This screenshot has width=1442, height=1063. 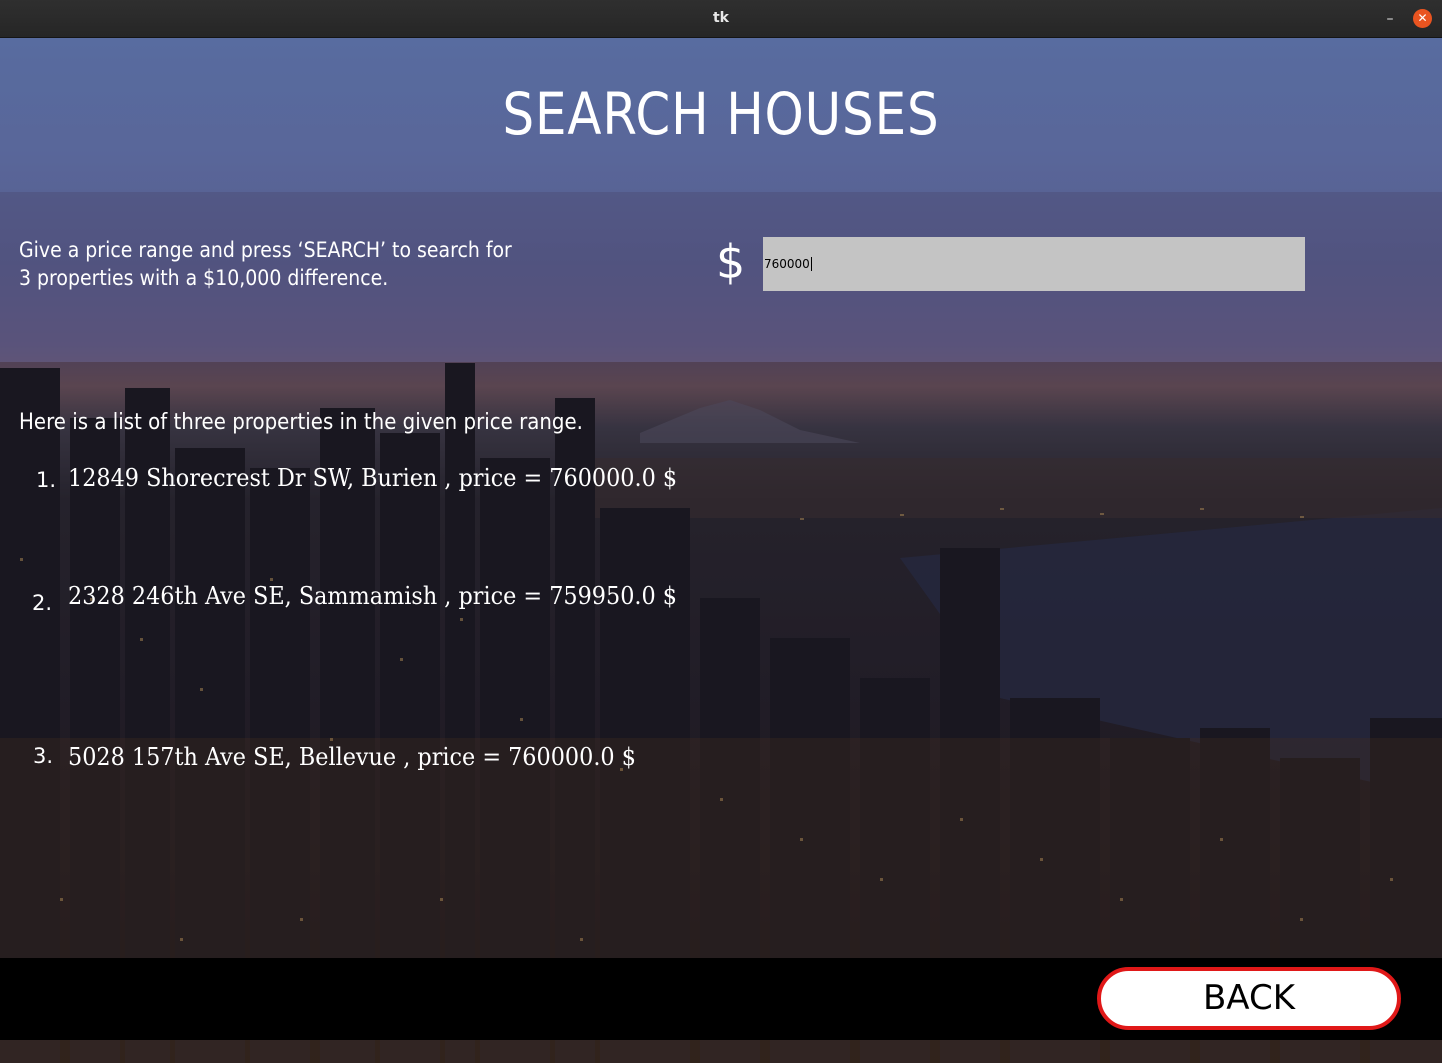 I want to click on page-title: SEARCH HOUSES, so click(x=721, y=114).